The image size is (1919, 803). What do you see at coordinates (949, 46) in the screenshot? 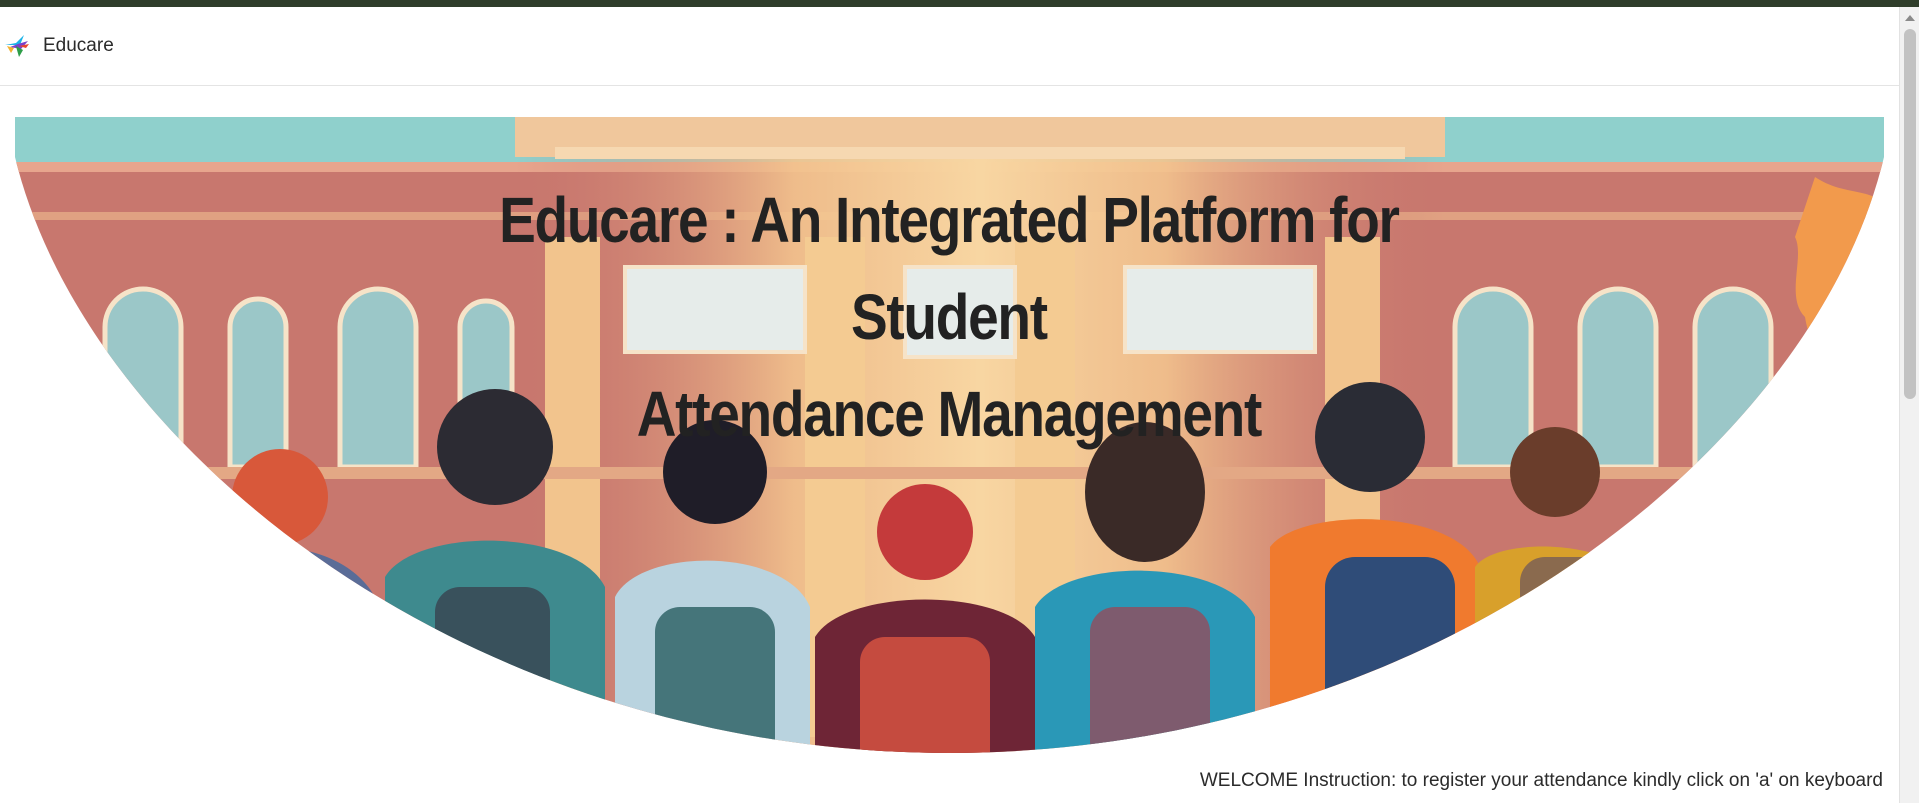
I see `navbar: Educare` at bounding box center [949, 46].